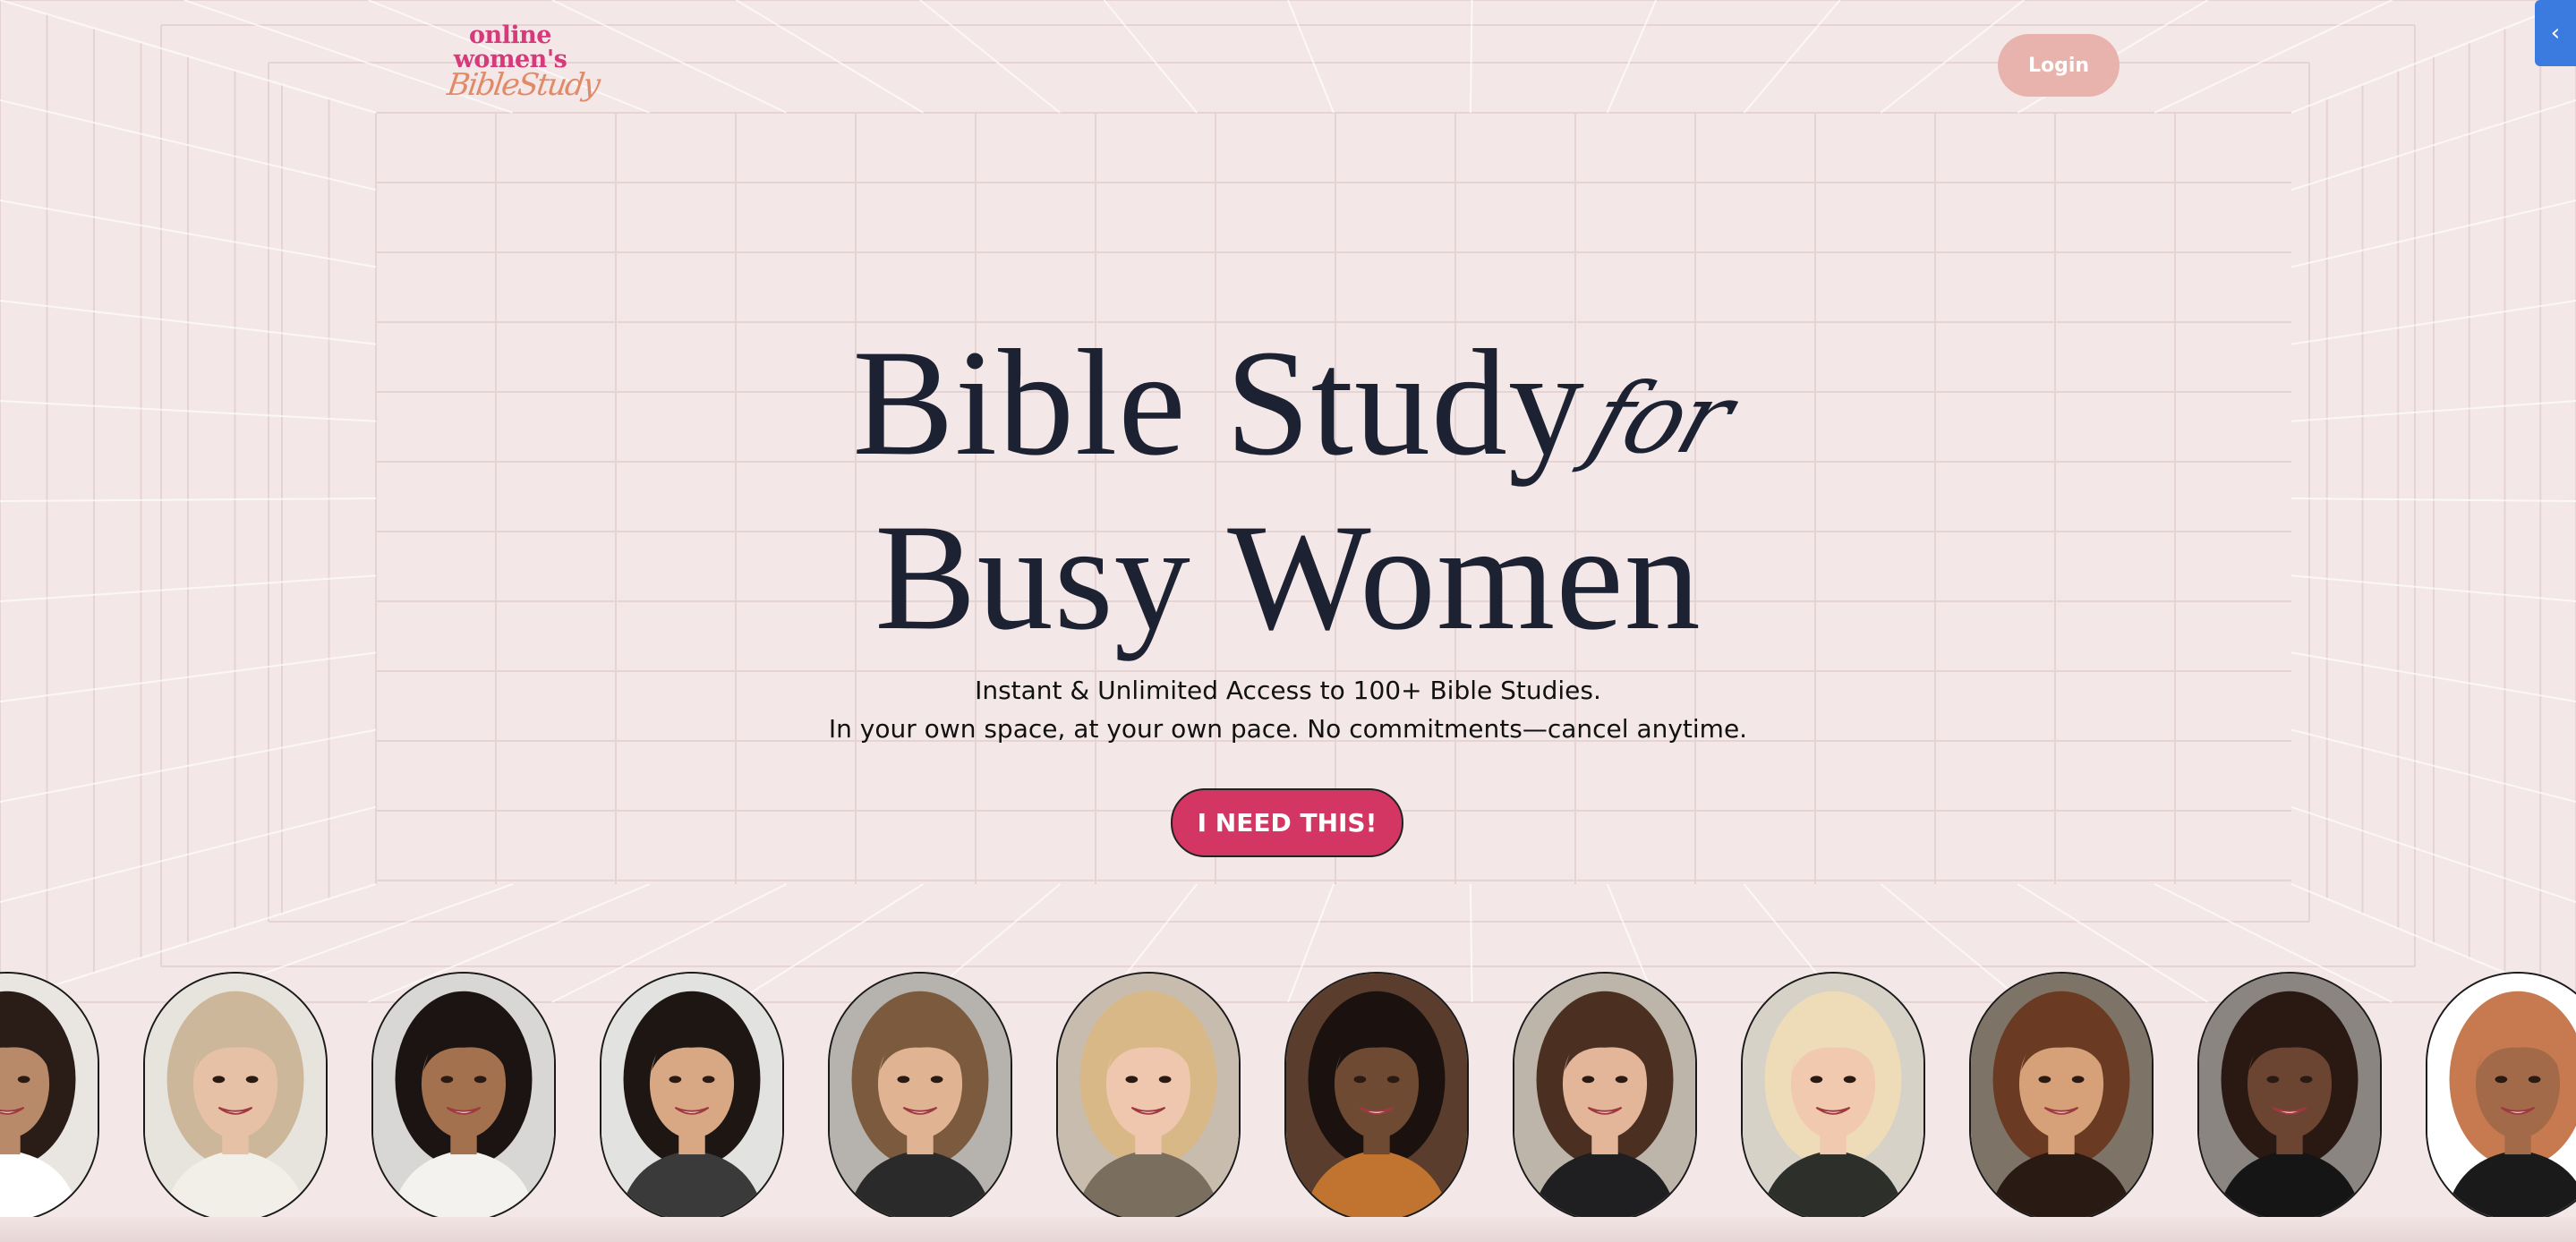 This screenshot has height=1242, width=2576. I want to click on chevron-left-icon: ‹, so click(2555, 33).